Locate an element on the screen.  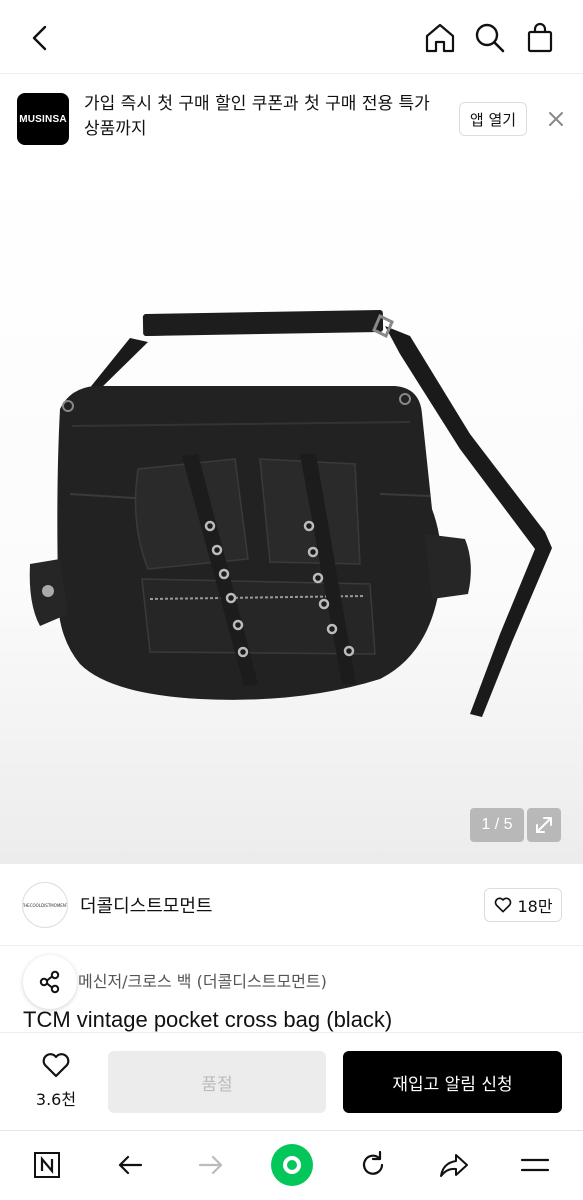
shopping-bag-icon is located at coordinates (540, 38).